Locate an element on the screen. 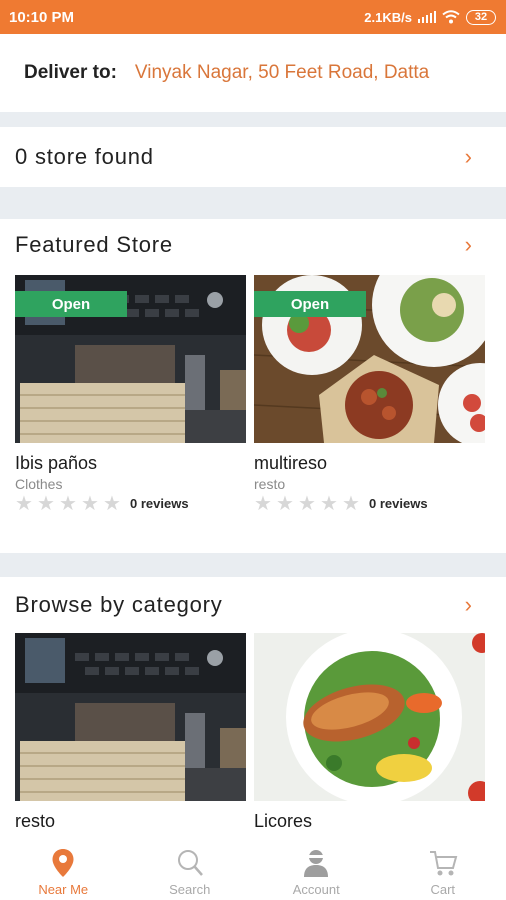 The width and height of the screenshot is (506, 900). status-indicators: 2.1KB/s 32 is located at coordinates (430, 17).